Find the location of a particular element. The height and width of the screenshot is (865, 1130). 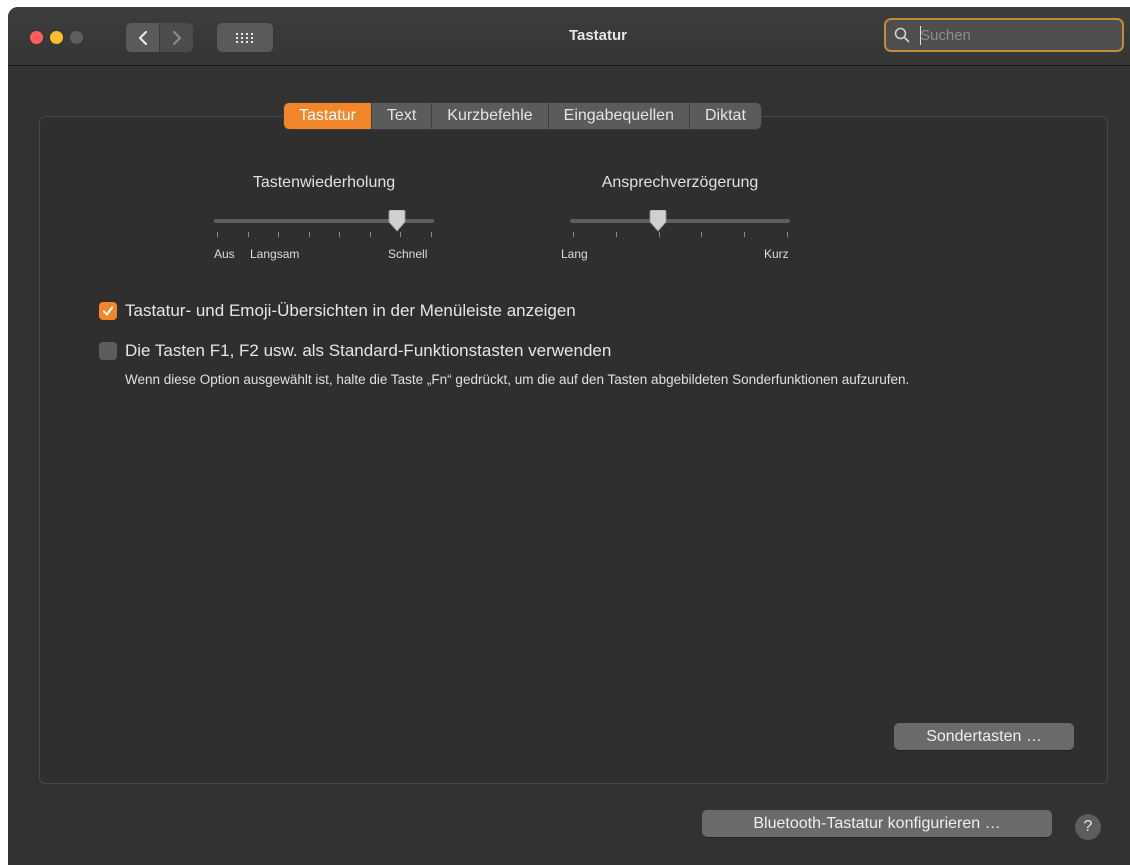

tab-text: Text is located at coordinates (402, 116).